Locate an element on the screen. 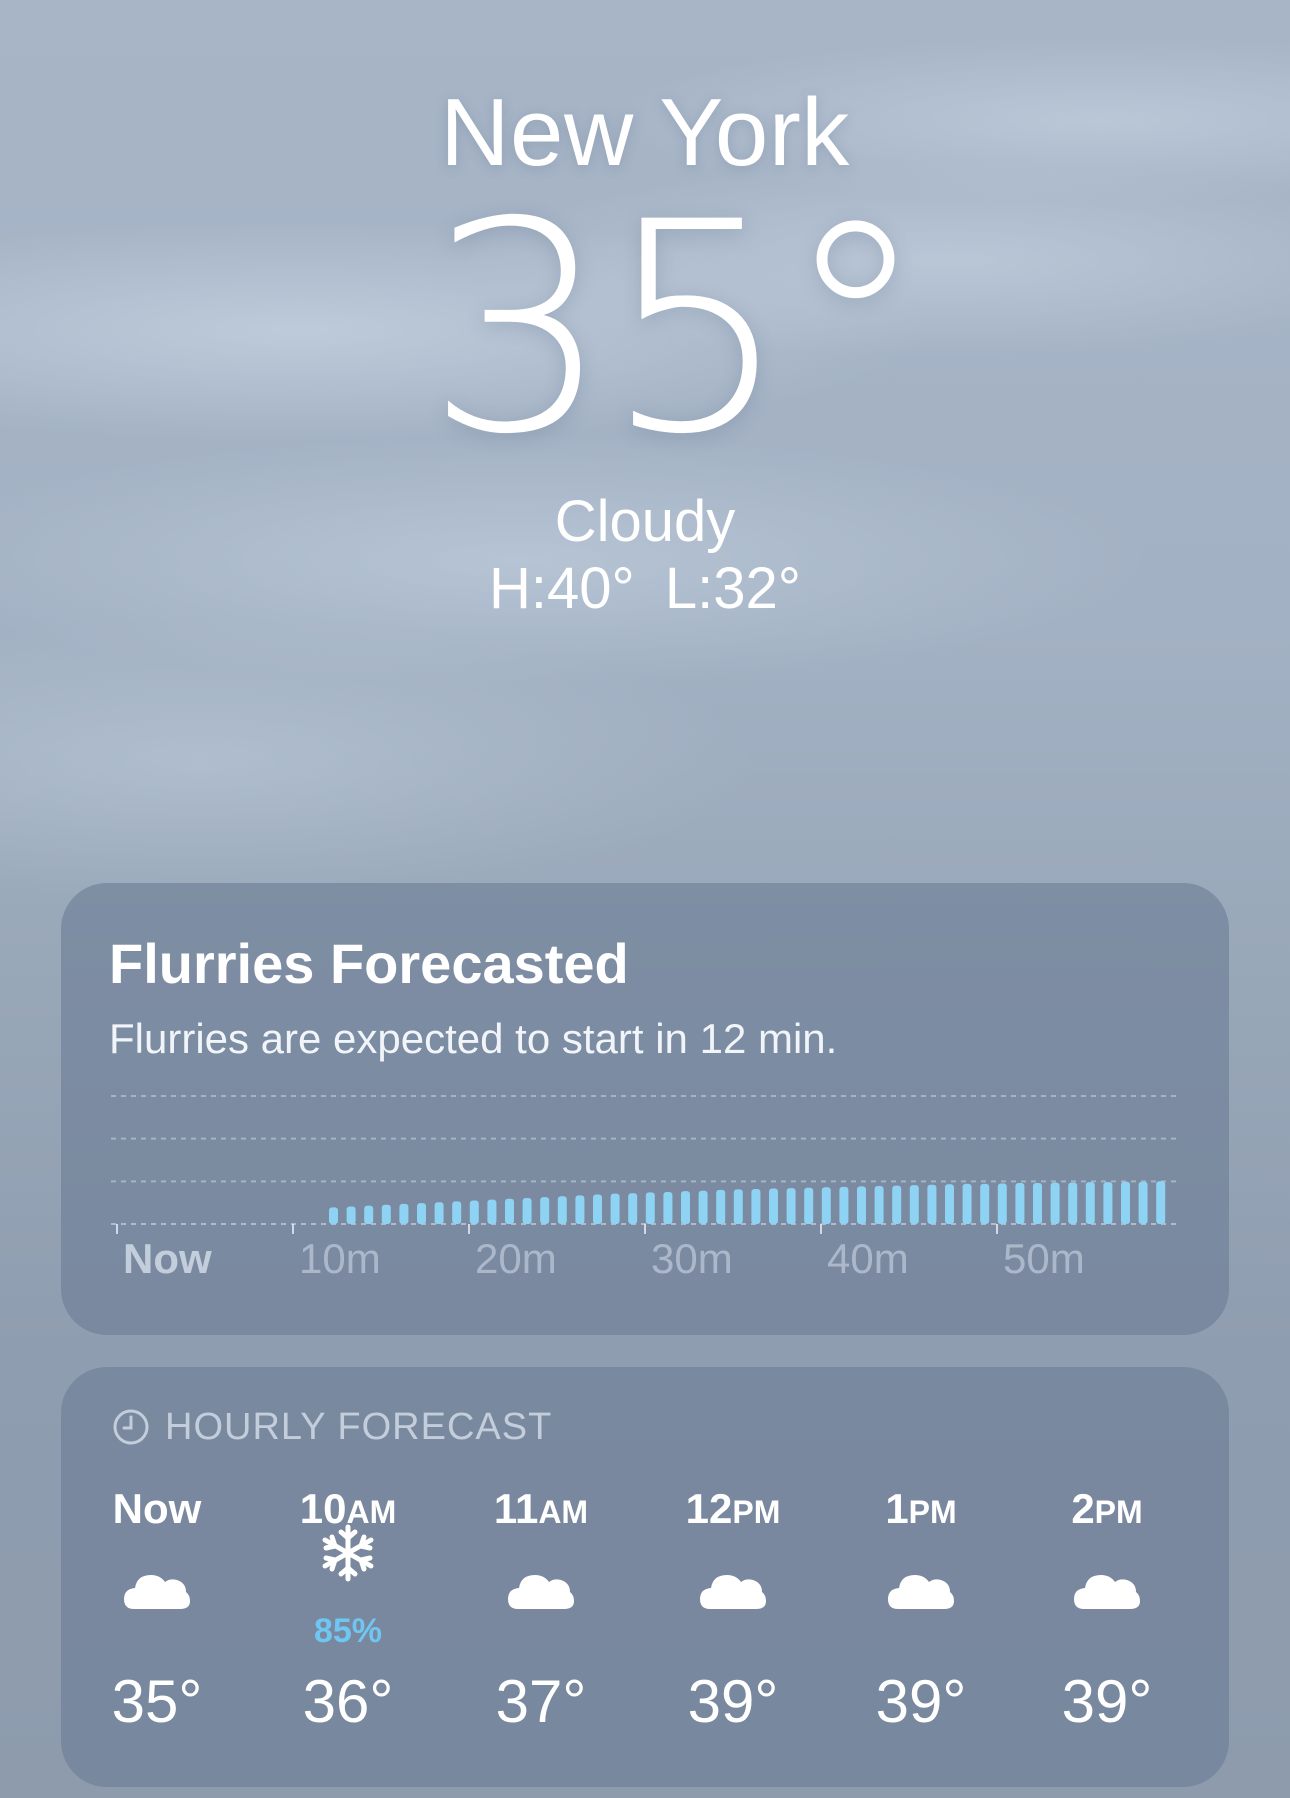 This screenshot has width=1290, height=1798. hour-suffix: AM is located at coordinates (563, 1512).